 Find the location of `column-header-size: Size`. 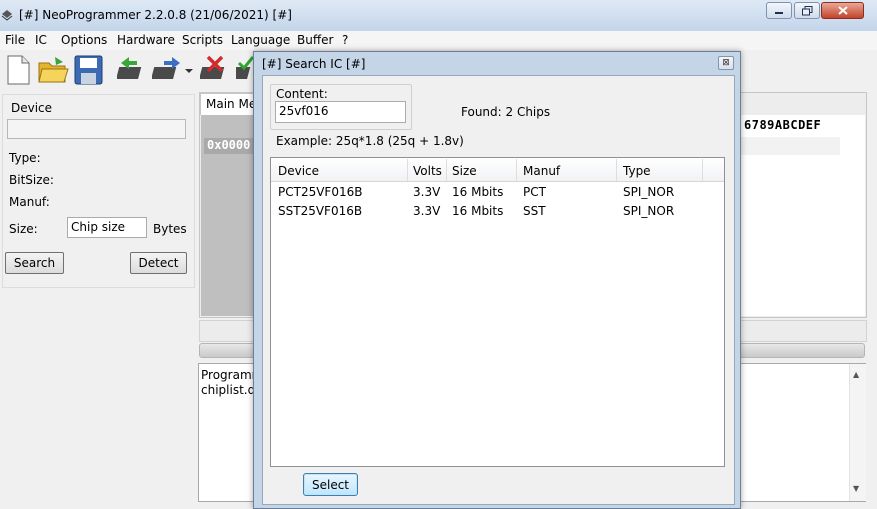

column-header-size: Size is located at coordinates (464, 171).